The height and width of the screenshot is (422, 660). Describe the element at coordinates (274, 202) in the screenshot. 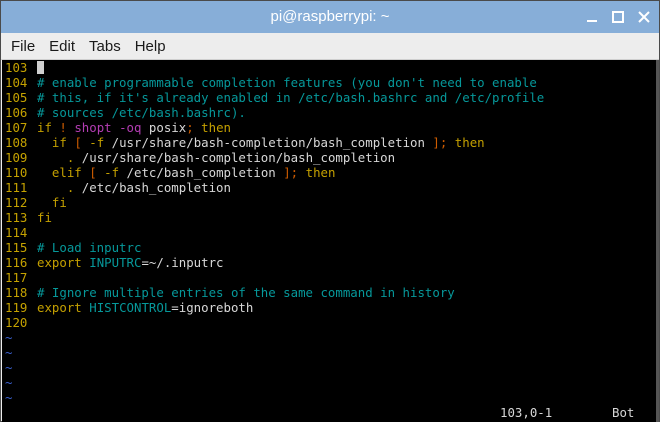

I see `code-line: 112 fi` at that location.